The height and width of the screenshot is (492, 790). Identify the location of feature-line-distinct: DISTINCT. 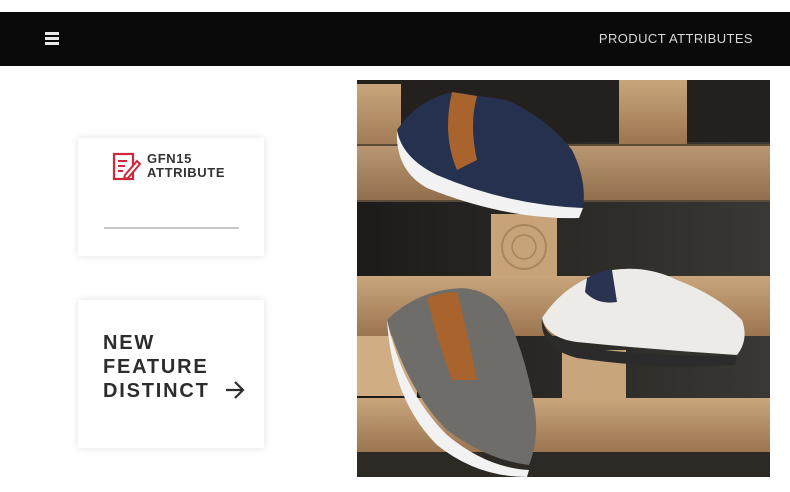
(156, 391).